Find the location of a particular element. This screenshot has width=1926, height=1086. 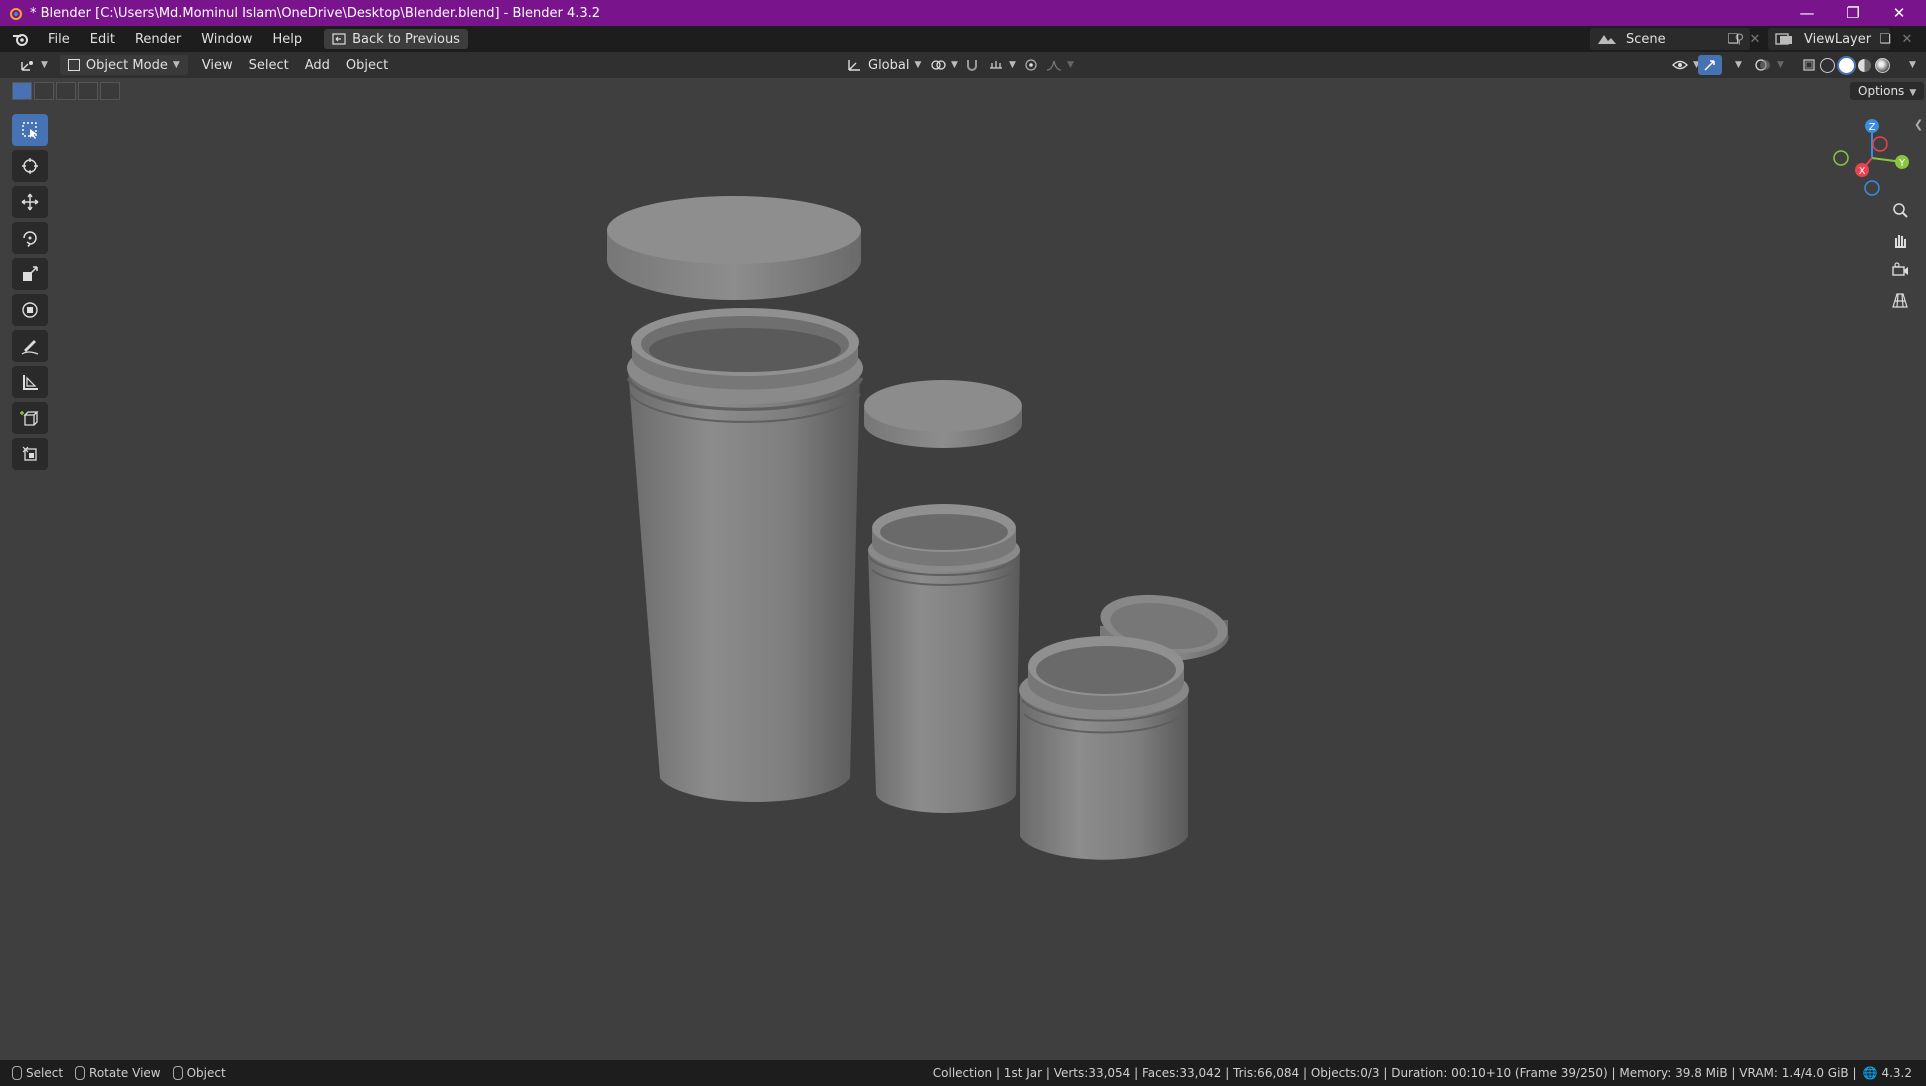

orientation-label: Global is located at coordinates (889, 65).